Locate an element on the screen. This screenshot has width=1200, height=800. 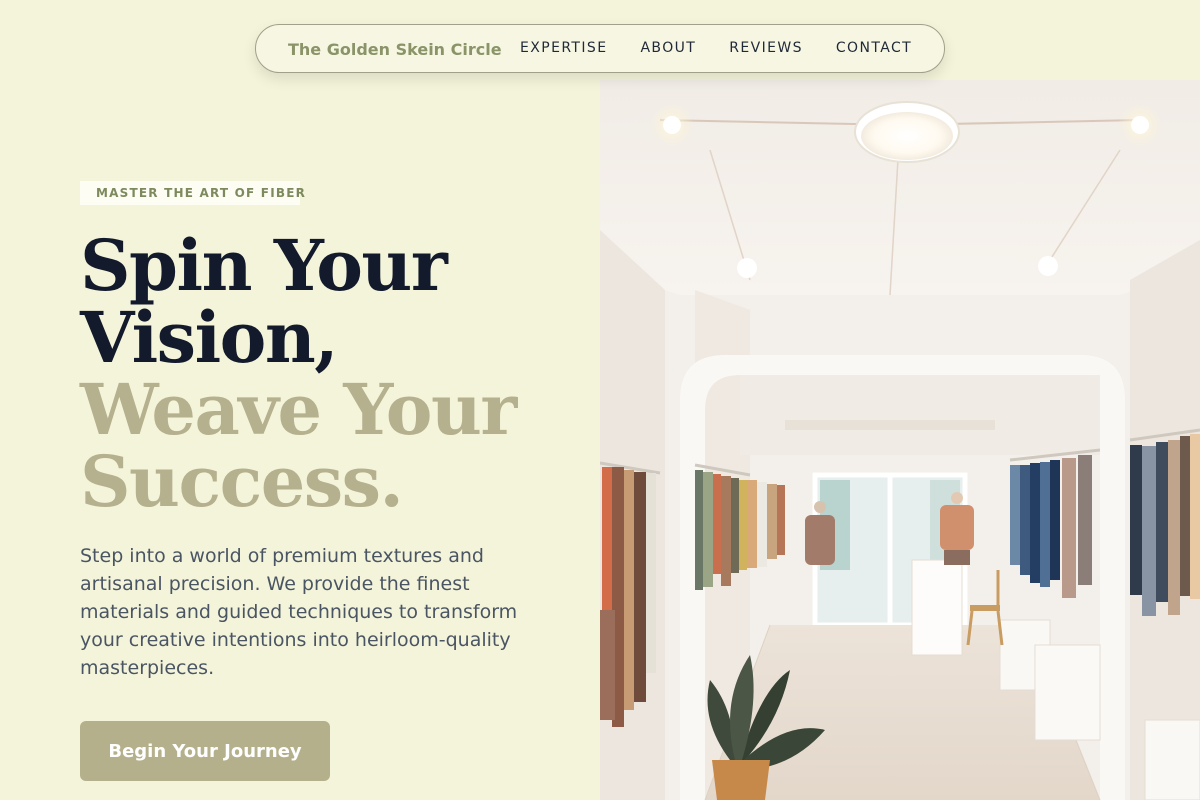
headline-line-1: Spin Your is located at coordinates (264, 265).